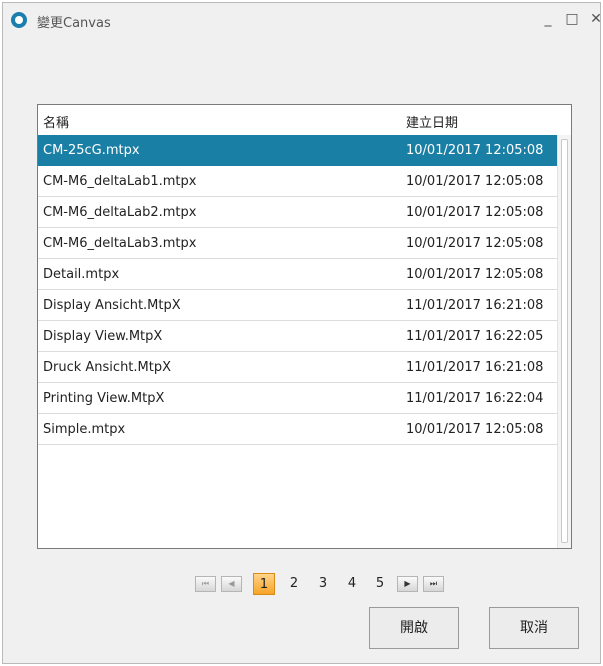 Image resolution: width=603 pixels, height=666 pixels. What do you see at coordinates (380, 584) in the screenshot?
I see `page-button-5: 5` at bounding box center [380, 584].